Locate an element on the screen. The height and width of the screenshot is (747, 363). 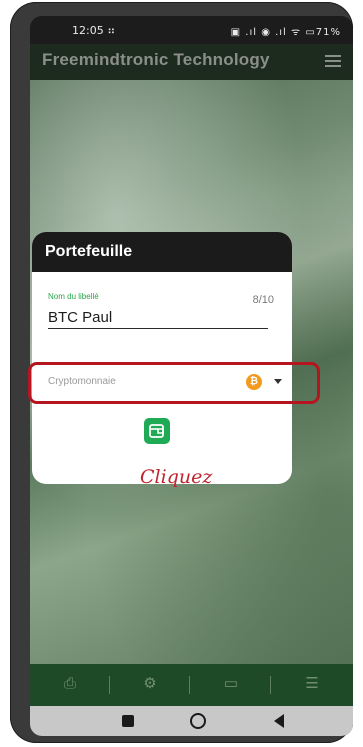
dialog-title: Portefeuille is located at coordinates (162, 252).